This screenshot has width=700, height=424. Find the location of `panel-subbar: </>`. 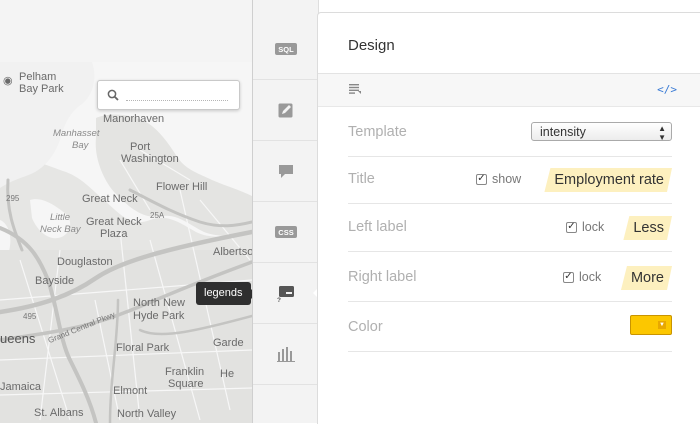

panel-subbar: </> is located at coordinates (509, 90).